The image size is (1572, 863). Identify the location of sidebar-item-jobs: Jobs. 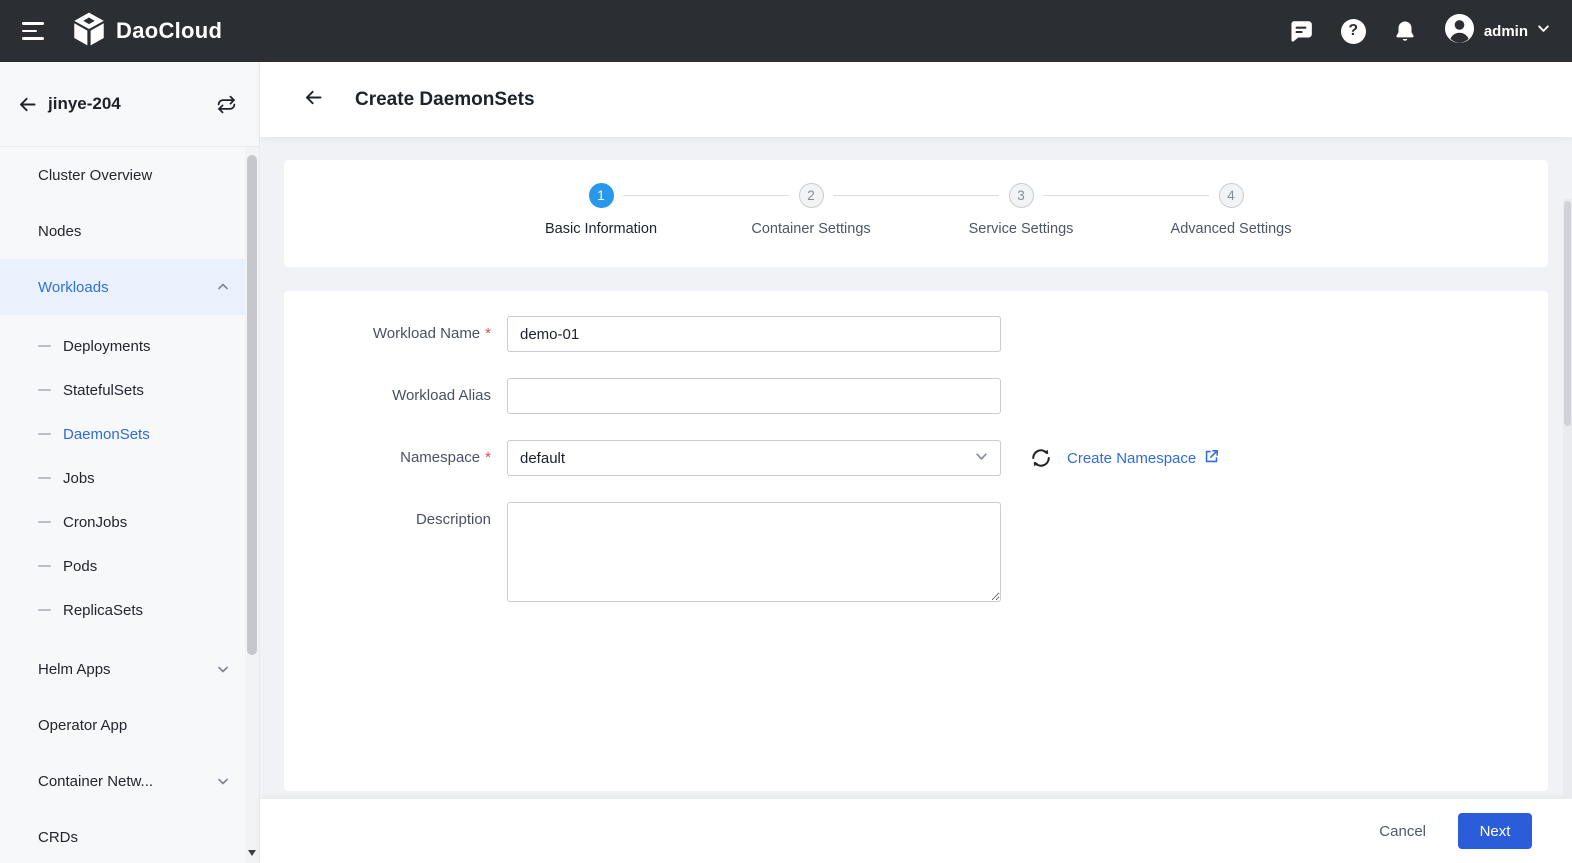
(122, 478).